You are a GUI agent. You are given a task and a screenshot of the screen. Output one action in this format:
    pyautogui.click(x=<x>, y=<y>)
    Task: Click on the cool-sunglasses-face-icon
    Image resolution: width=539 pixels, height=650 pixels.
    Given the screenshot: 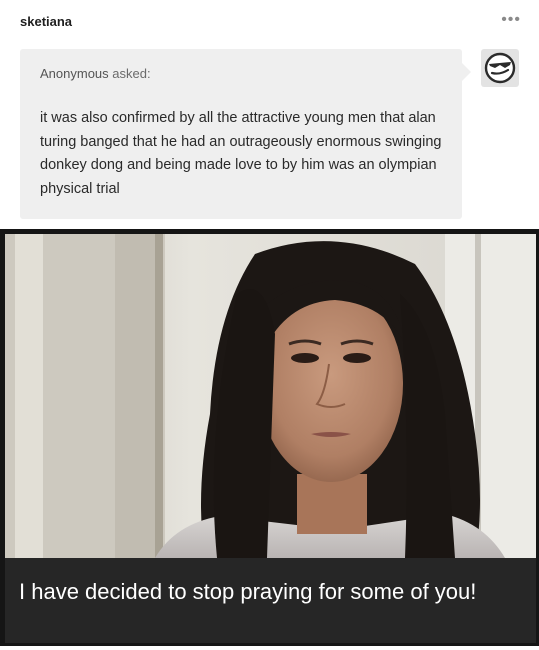 What is the action you would take?
    pyautogui.click(x=500, y=68)
    